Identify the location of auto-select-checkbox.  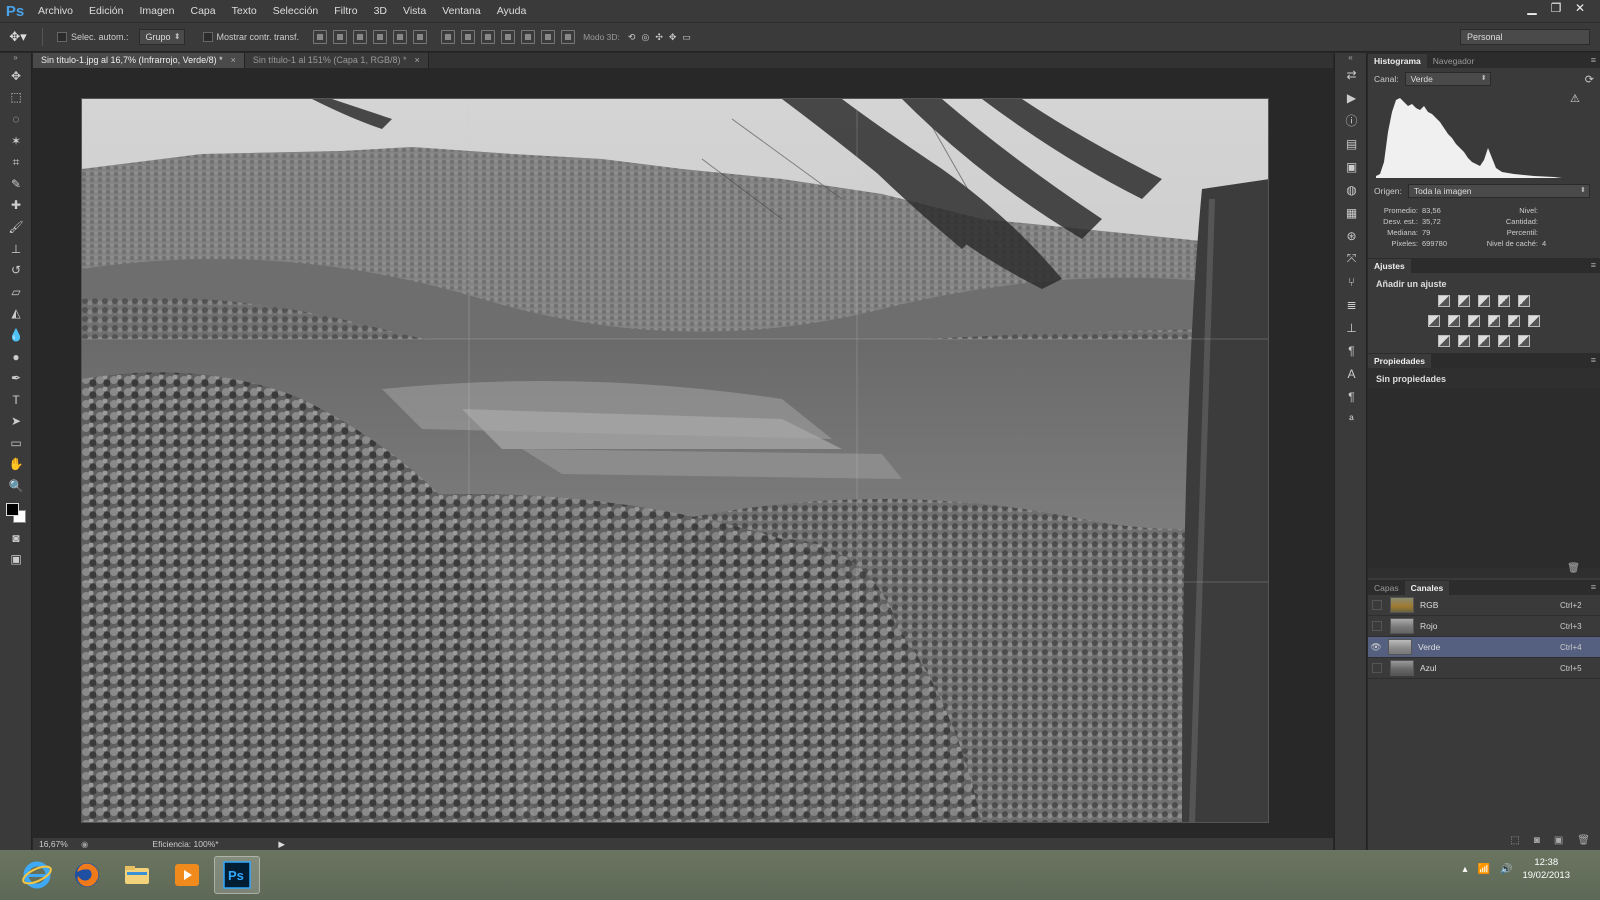
(62, 37).